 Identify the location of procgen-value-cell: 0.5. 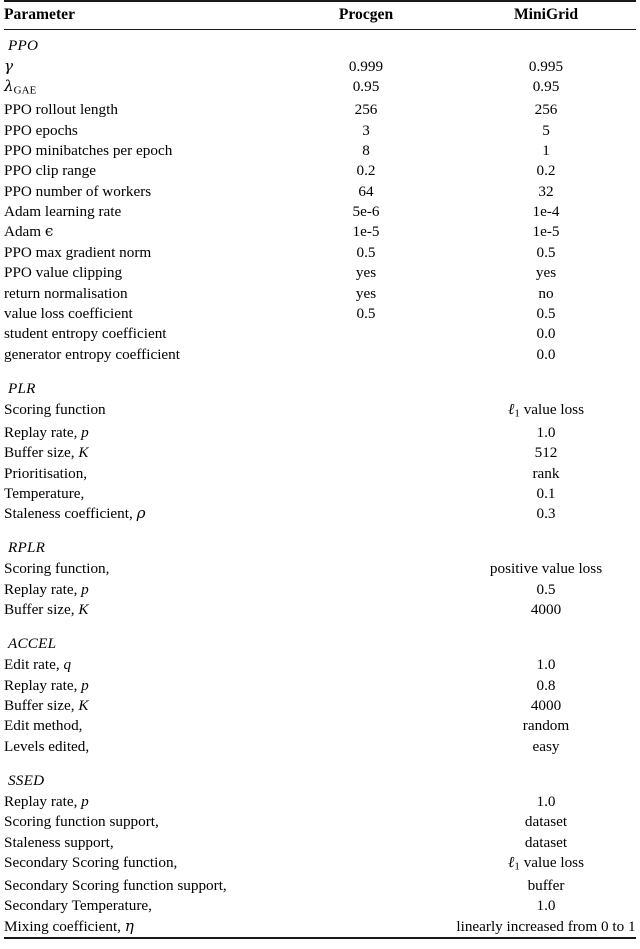
(366, 314).